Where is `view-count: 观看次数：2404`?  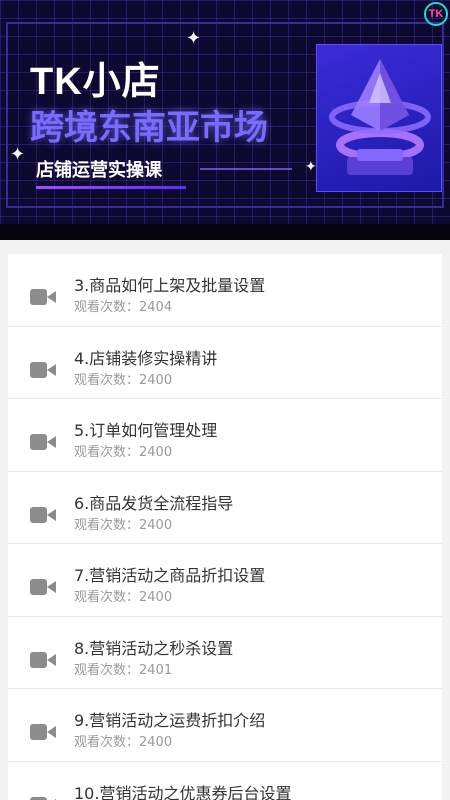 view-count: 观看次数：2404 is located at coordinates (123, 307).